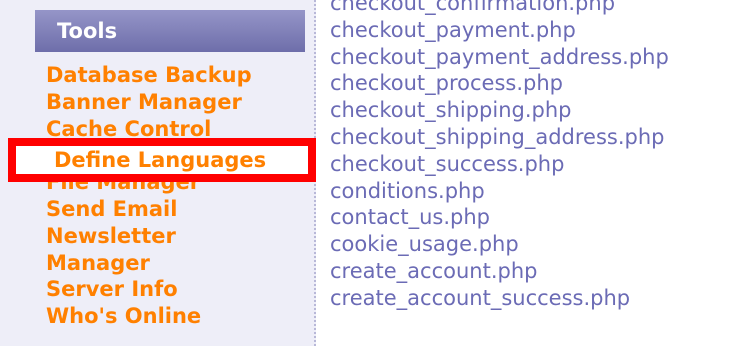  What do you see at coordinates (499, 8) in the screenshot?
I see `file-link: checkout_confirmation.php` at bounding box center [499, 8].